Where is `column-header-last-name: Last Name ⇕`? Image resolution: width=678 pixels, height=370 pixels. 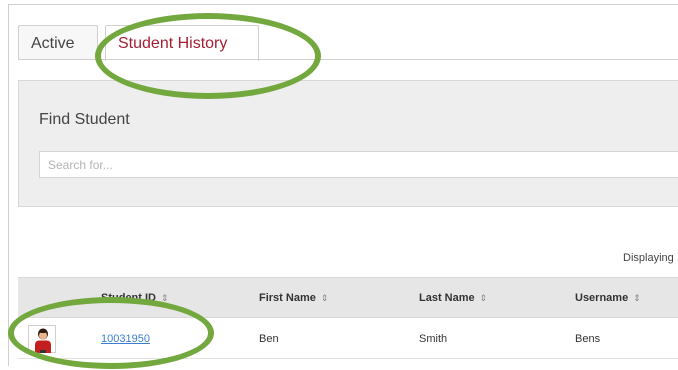 column-header-last-name: Last Name ⇕ is located at coordinates (453, 298).